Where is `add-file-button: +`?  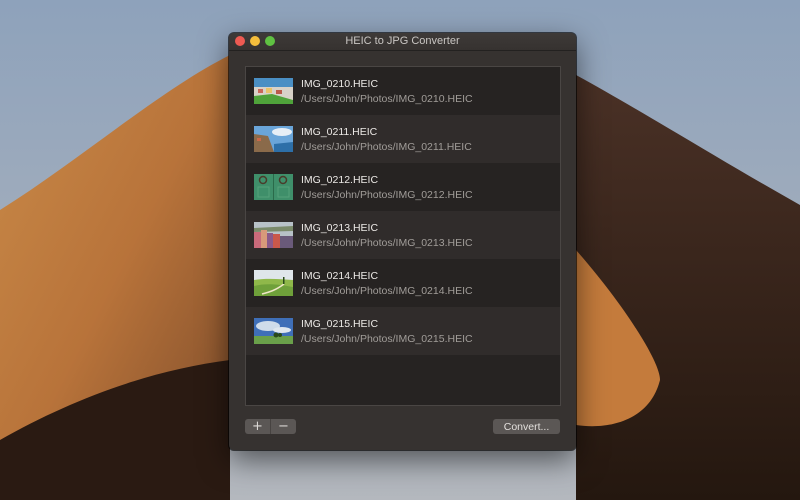 add-file-button: + is located at coordinates (257, 426).